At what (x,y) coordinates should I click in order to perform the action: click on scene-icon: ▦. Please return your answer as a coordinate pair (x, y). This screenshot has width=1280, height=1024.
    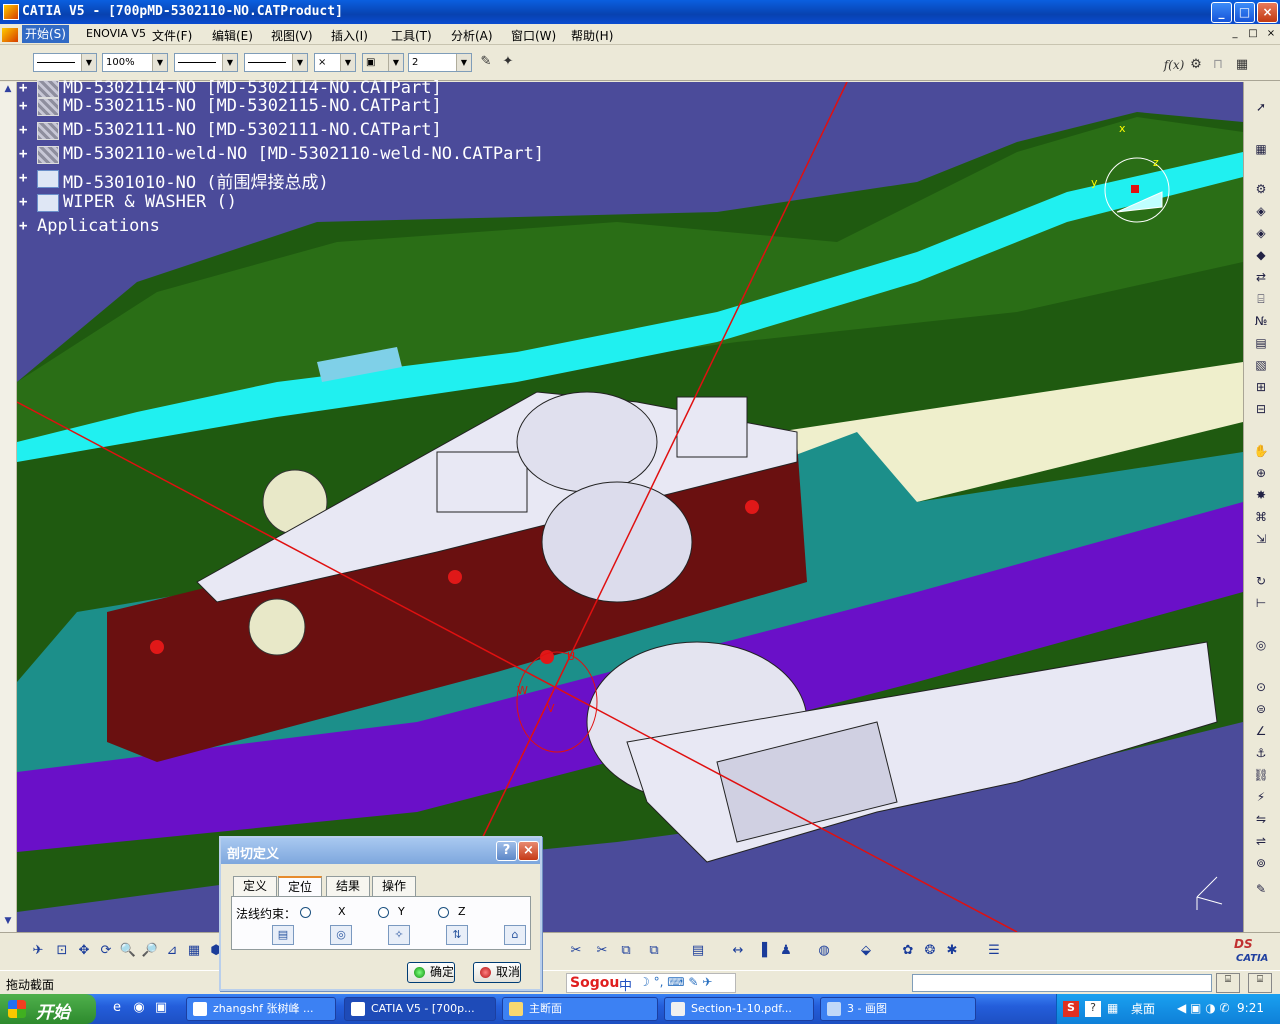
    Looking at the image, I should click on (1261, 149).